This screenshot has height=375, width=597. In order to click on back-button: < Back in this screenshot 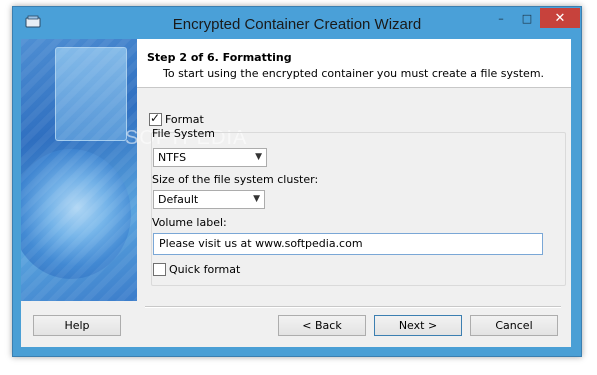, I will do `click(322, 325)`.